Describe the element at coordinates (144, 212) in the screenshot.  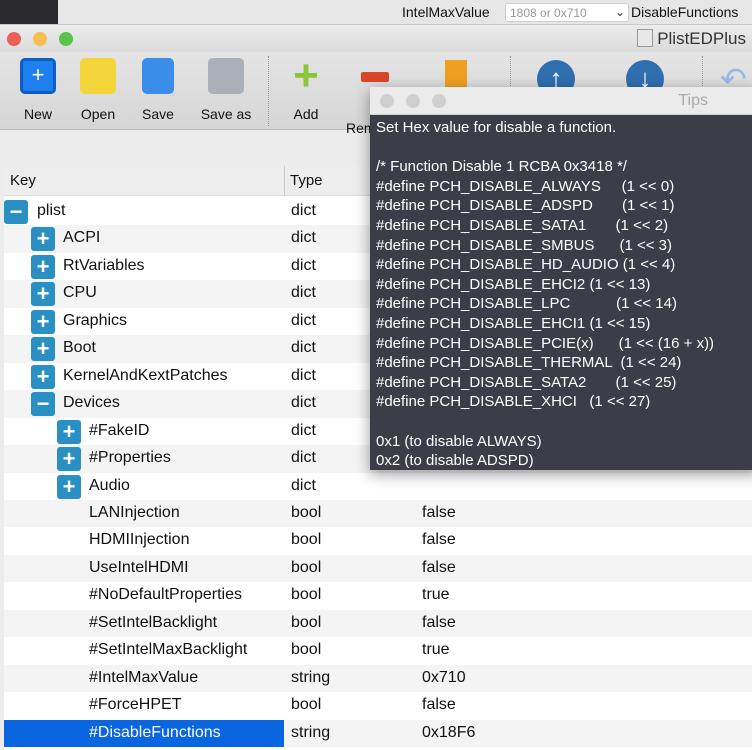
I see `key-cell: − plist` at that location.